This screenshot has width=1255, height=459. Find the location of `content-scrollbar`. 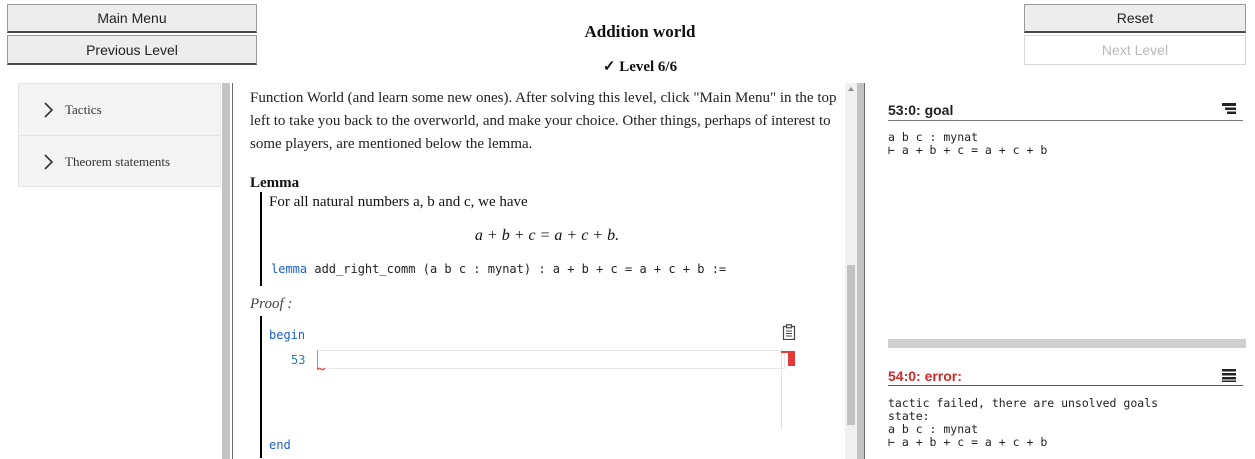

content-scrollbar is located at coordinates (851, 271).